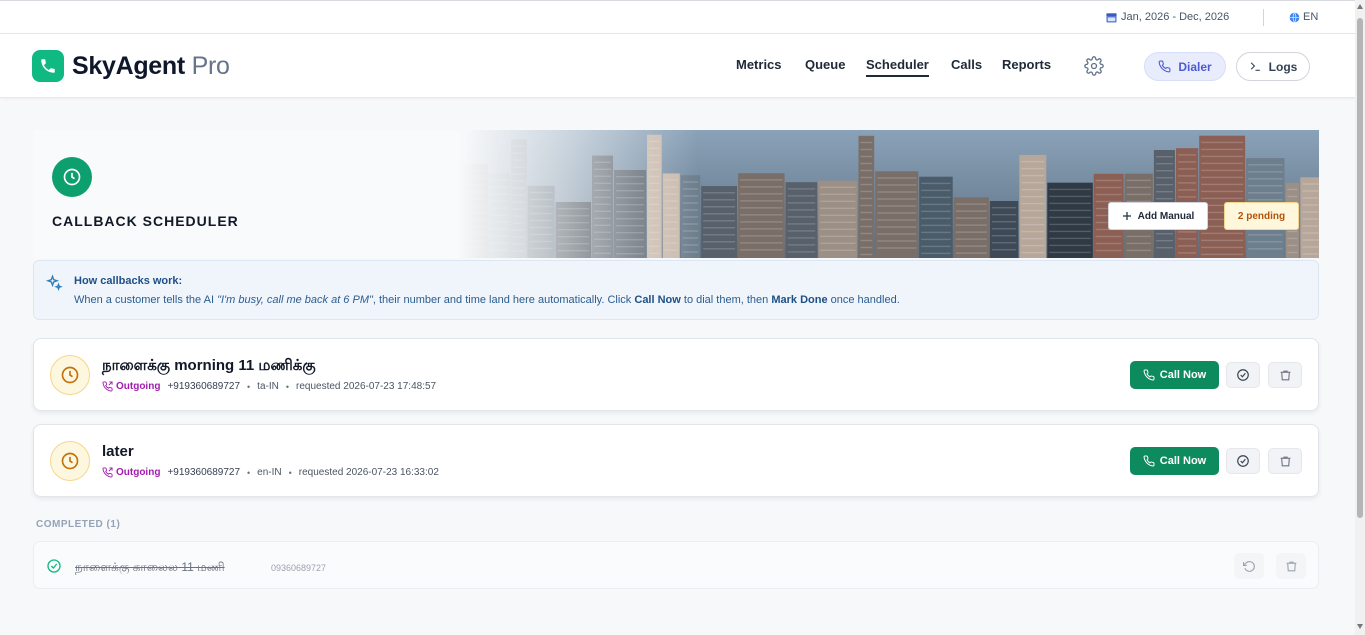  What do you see at coordinates (1360, 626) in the screenshot?
I see `scroll-down-arrow` at bounding box center [1360, 626].